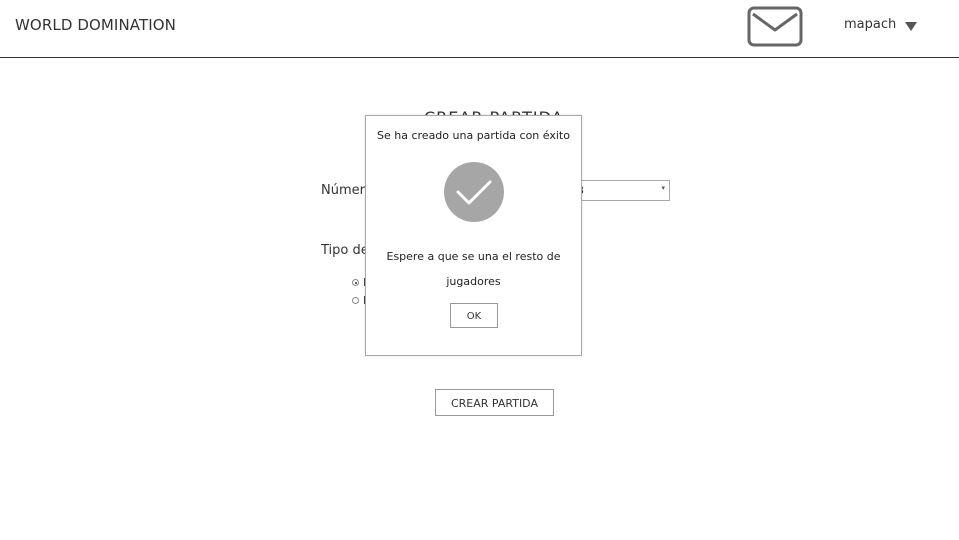  Describe the element at coordinates (474, 315) in the screenshot. I see `ok-button: OK` at that location.